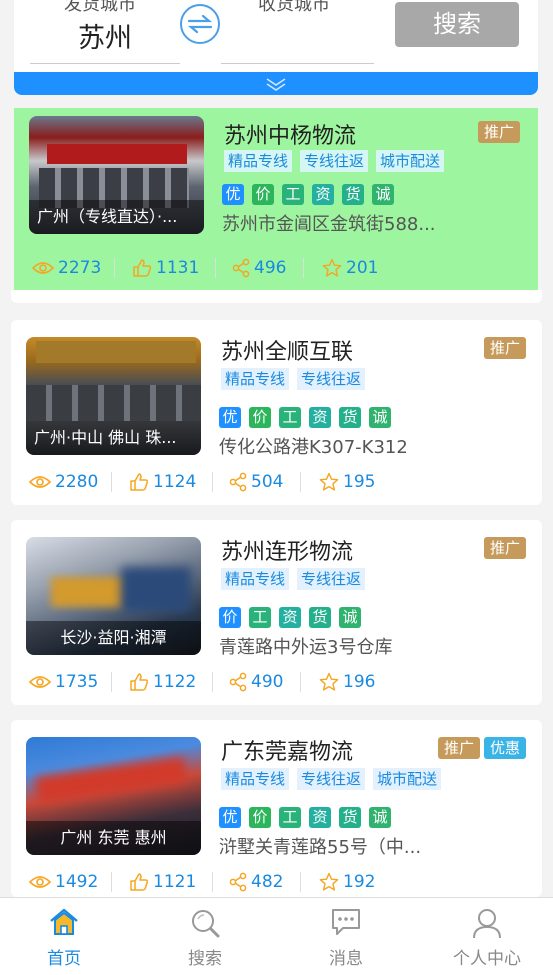 The height and width of the screenshot is (975, 553). What do you see at coordinates (162, 682) in the screenshot?
I see `likes-stat: 1122` at bounding box center [162, 682].